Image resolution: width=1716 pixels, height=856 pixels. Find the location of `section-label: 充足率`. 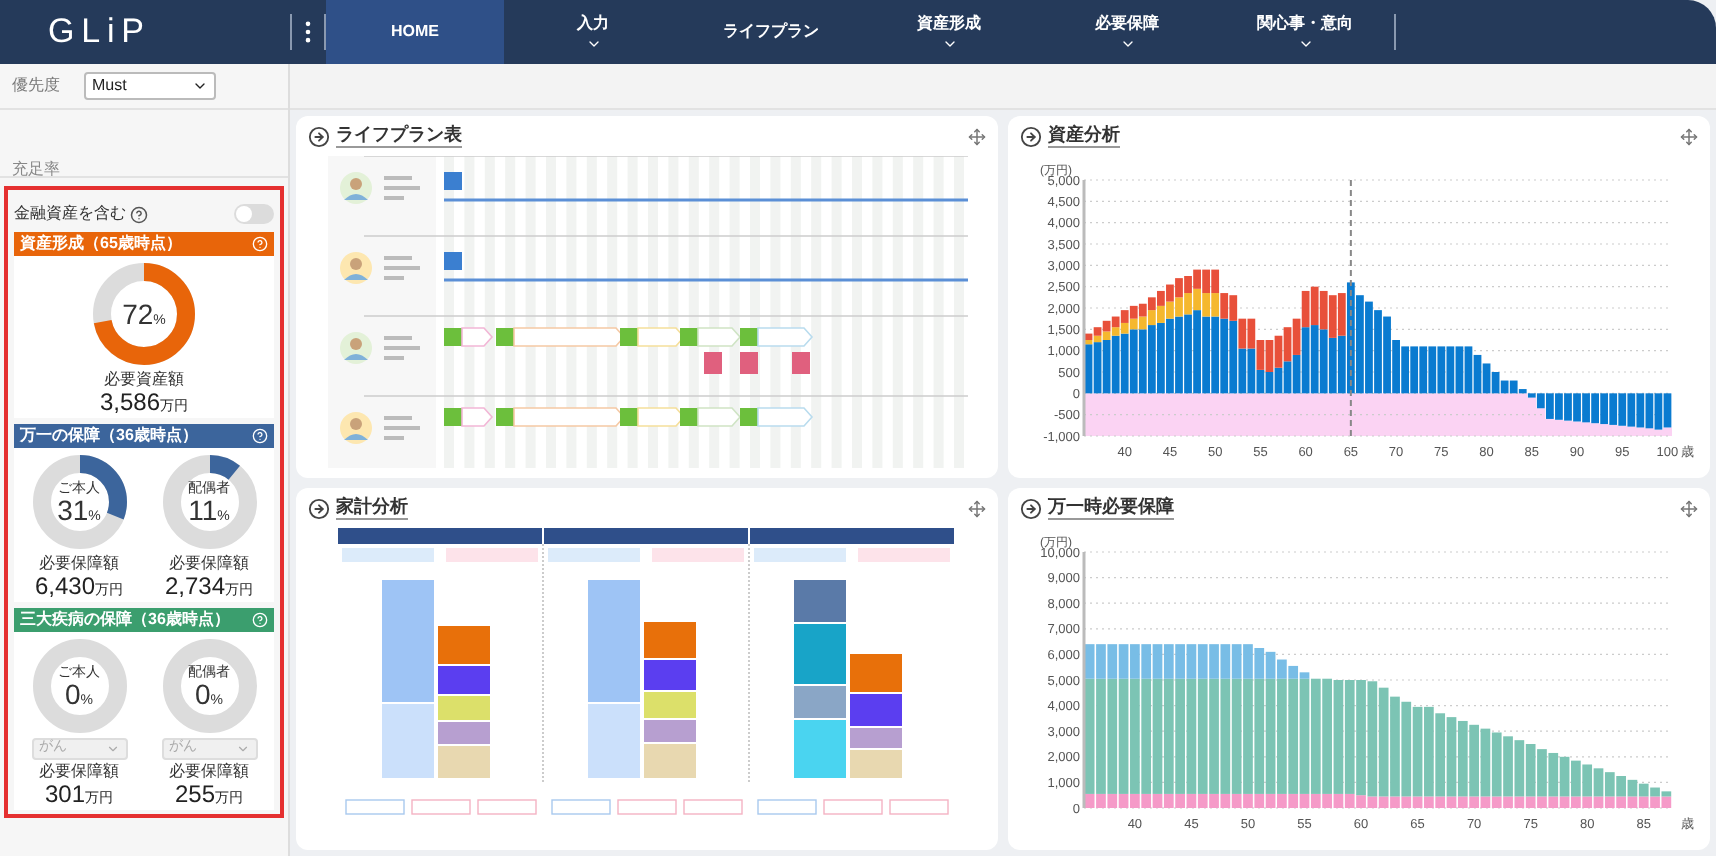

section-label: 充足率 is located at coordinates (36, 169).